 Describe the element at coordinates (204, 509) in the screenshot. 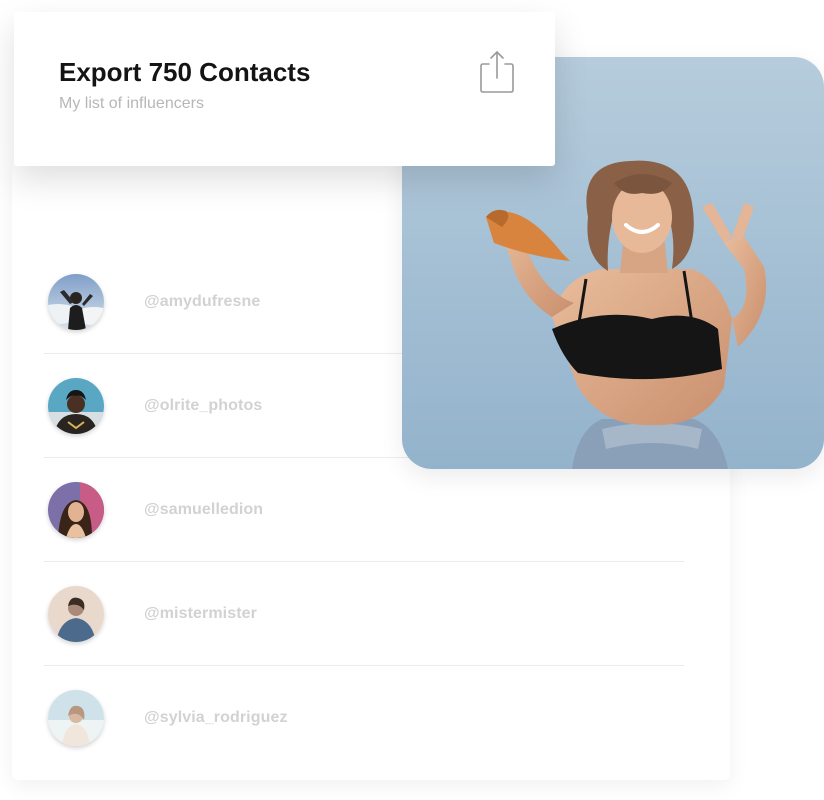

I see `contact-handle: @samuelledion` at that location.